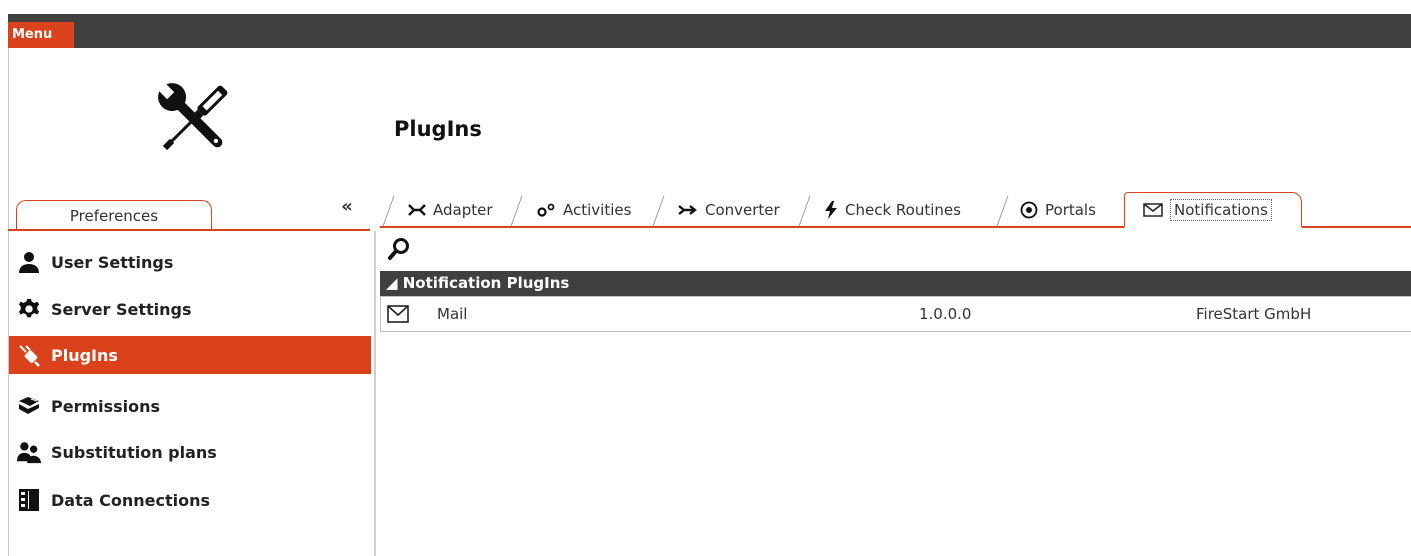  Describe the element at coordinates (190, 355) in the screenshot. I see `sidebar-item-plugins: PlugIns` at that location.